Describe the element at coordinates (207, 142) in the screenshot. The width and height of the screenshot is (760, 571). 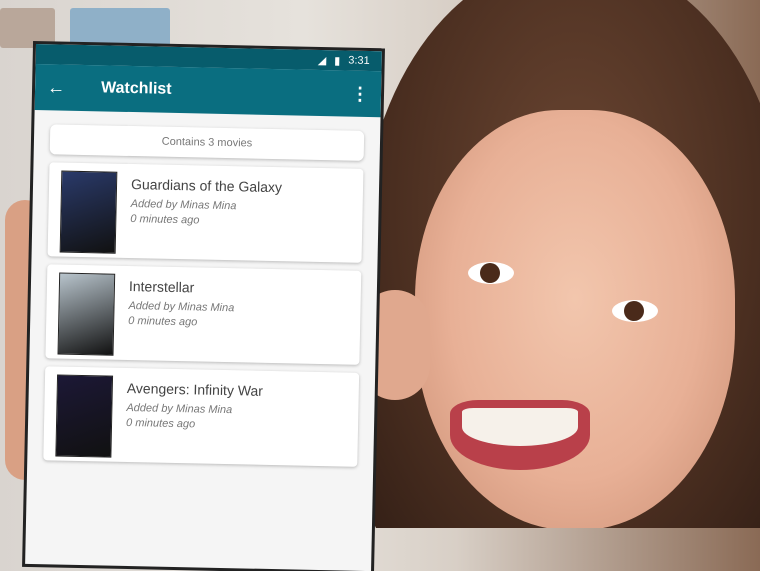
I see `movie-count-banner: Contains 3 movies` at that location.